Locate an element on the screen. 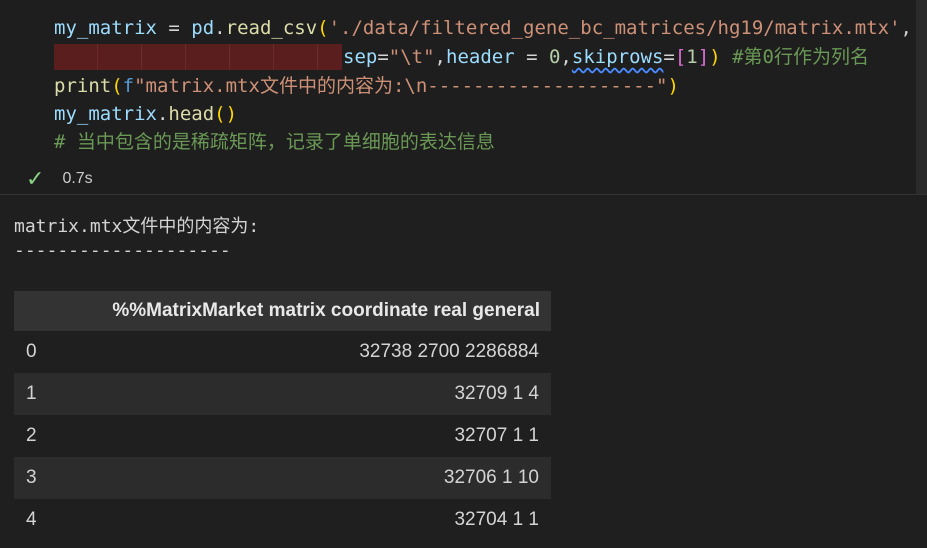  row-index: 1 is located at coordinates (40, 394).